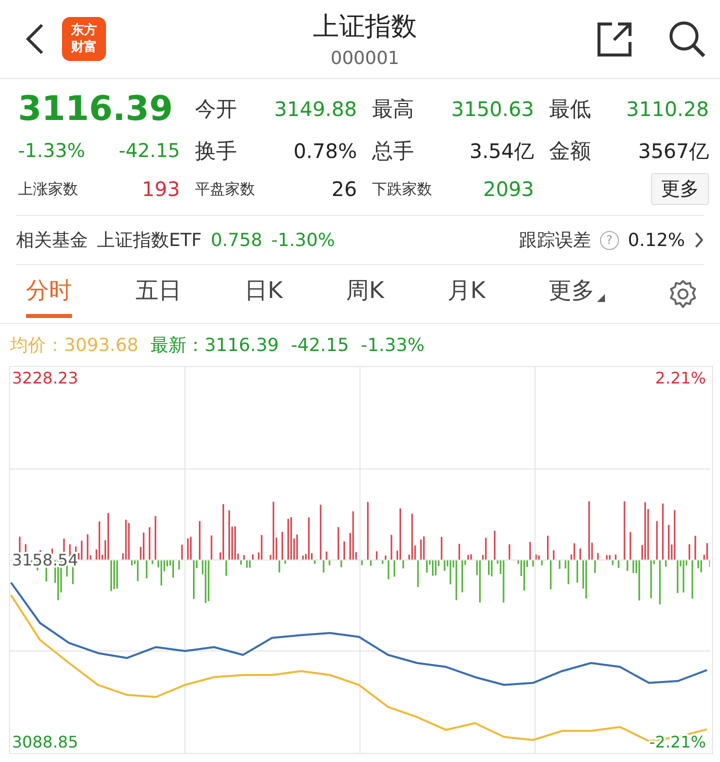 The width and height of the screenshot is (720, 762). I want to click on fund-label: 相关基金, so click(52, 240).